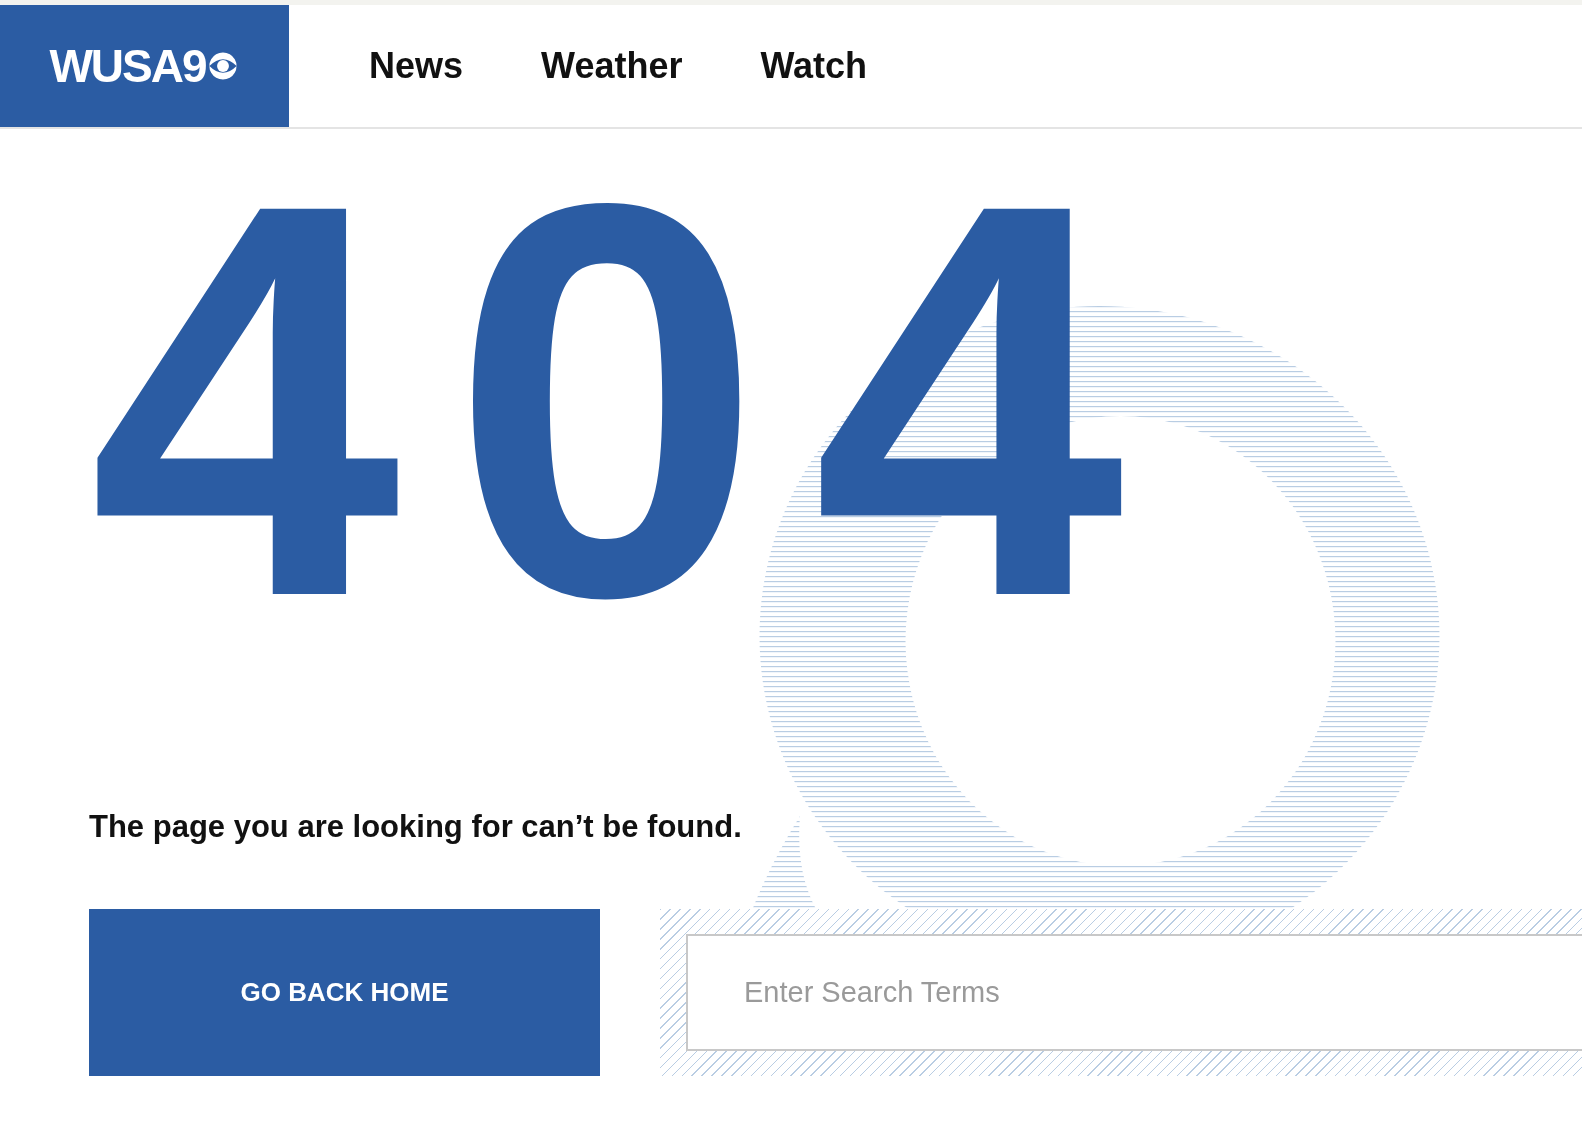 This screenshot has height=1137, width=1582. Describe the element at coordinates (612, 66) in the screenshot. I see `nav-link: Weather` at that location.